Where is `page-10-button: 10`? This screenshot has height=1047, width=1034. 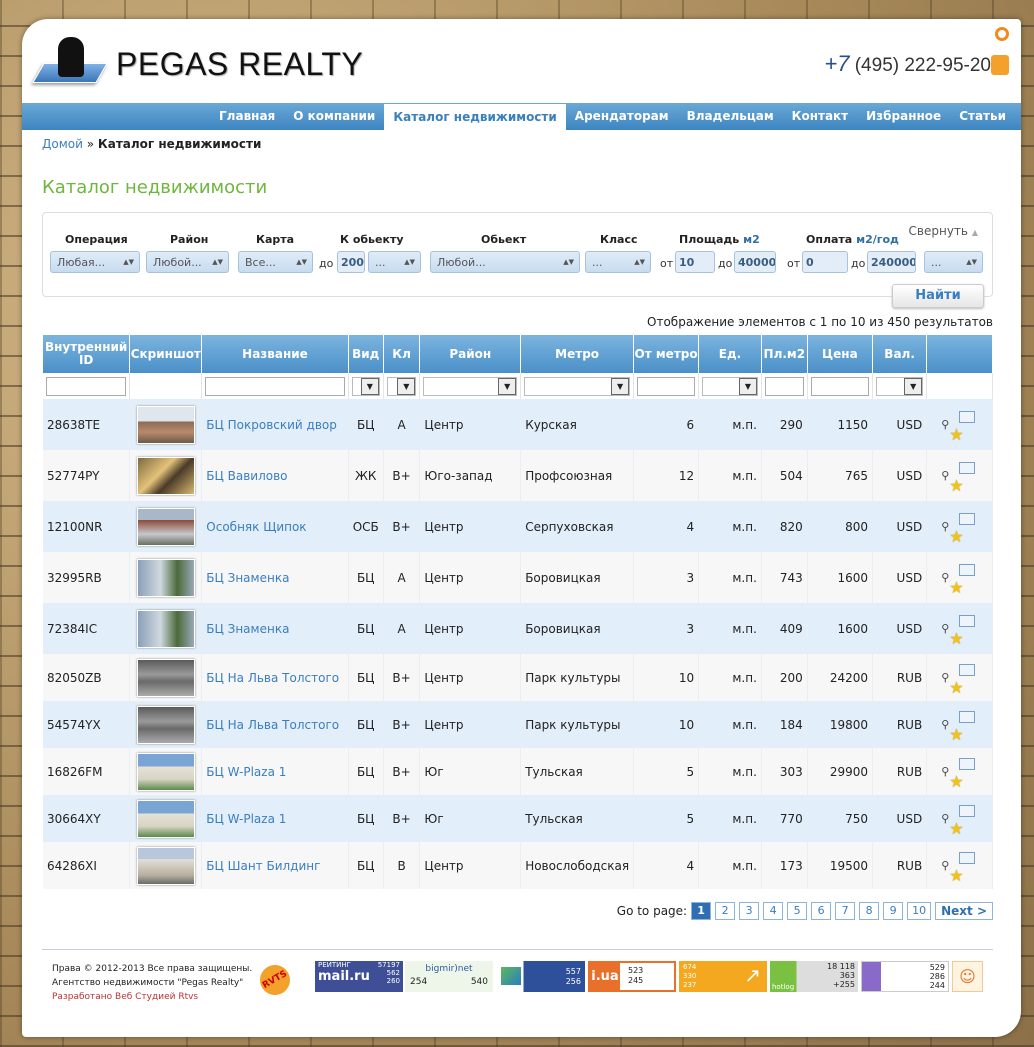 page-10-button: 10 is located at coordinates (919, 911).